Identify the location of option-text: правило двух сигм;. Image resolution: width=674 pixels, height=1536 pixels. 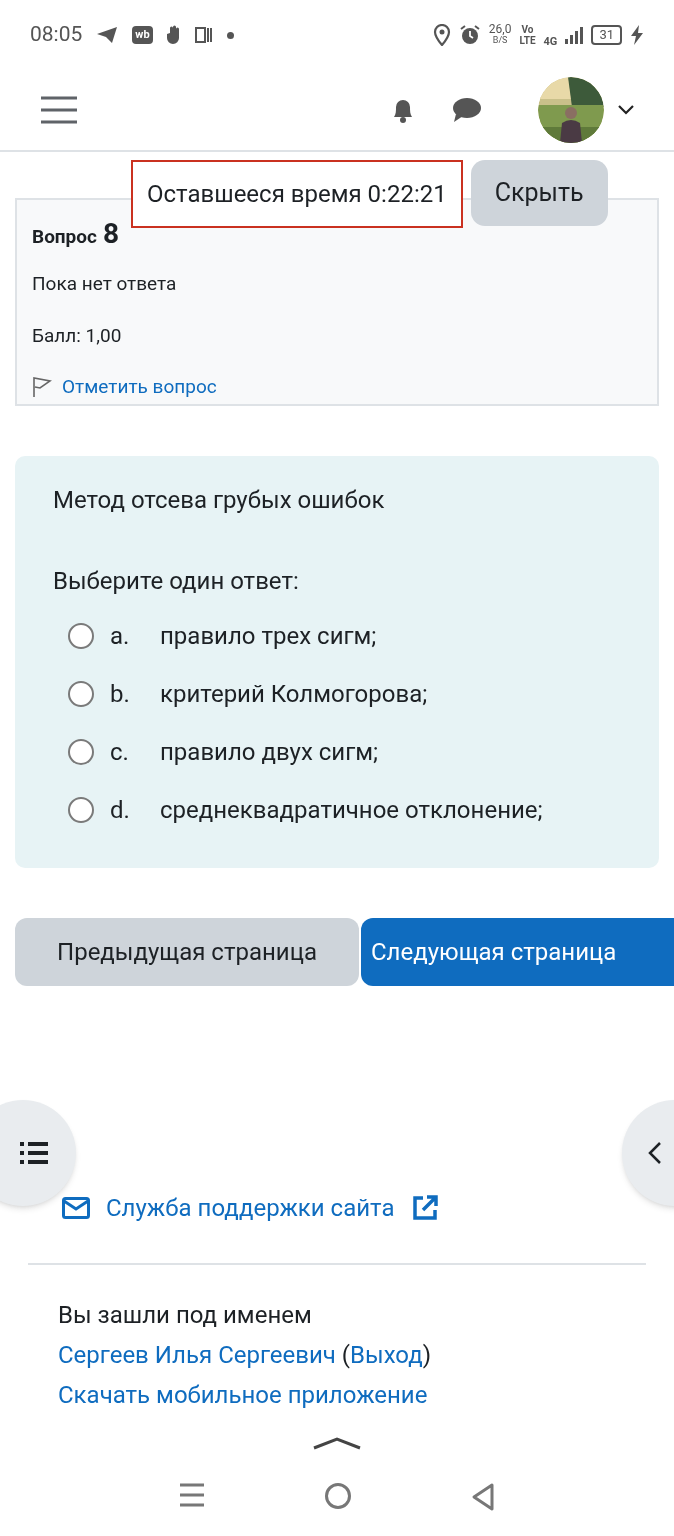
(269, 751).